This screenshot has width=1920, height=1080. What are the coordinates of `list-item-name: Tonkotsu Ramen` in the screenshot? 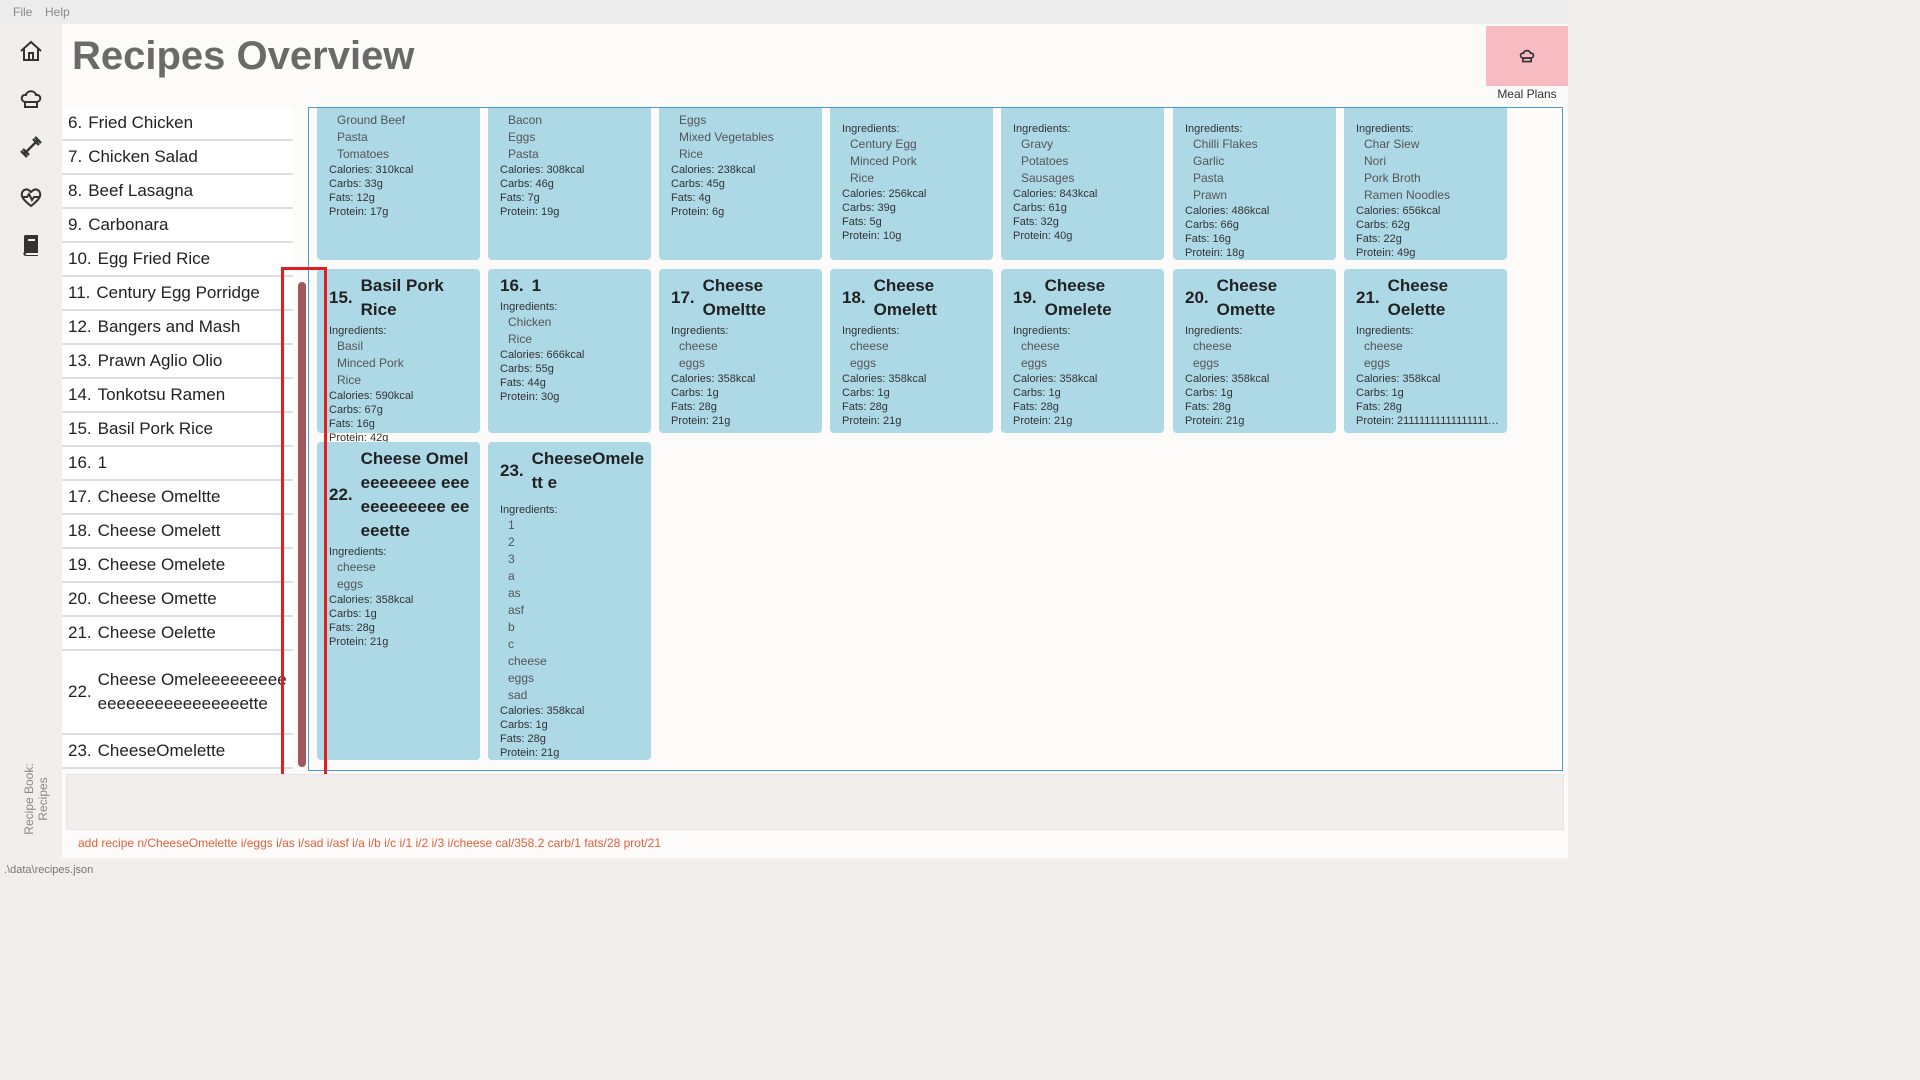 It's located at (161, 394).